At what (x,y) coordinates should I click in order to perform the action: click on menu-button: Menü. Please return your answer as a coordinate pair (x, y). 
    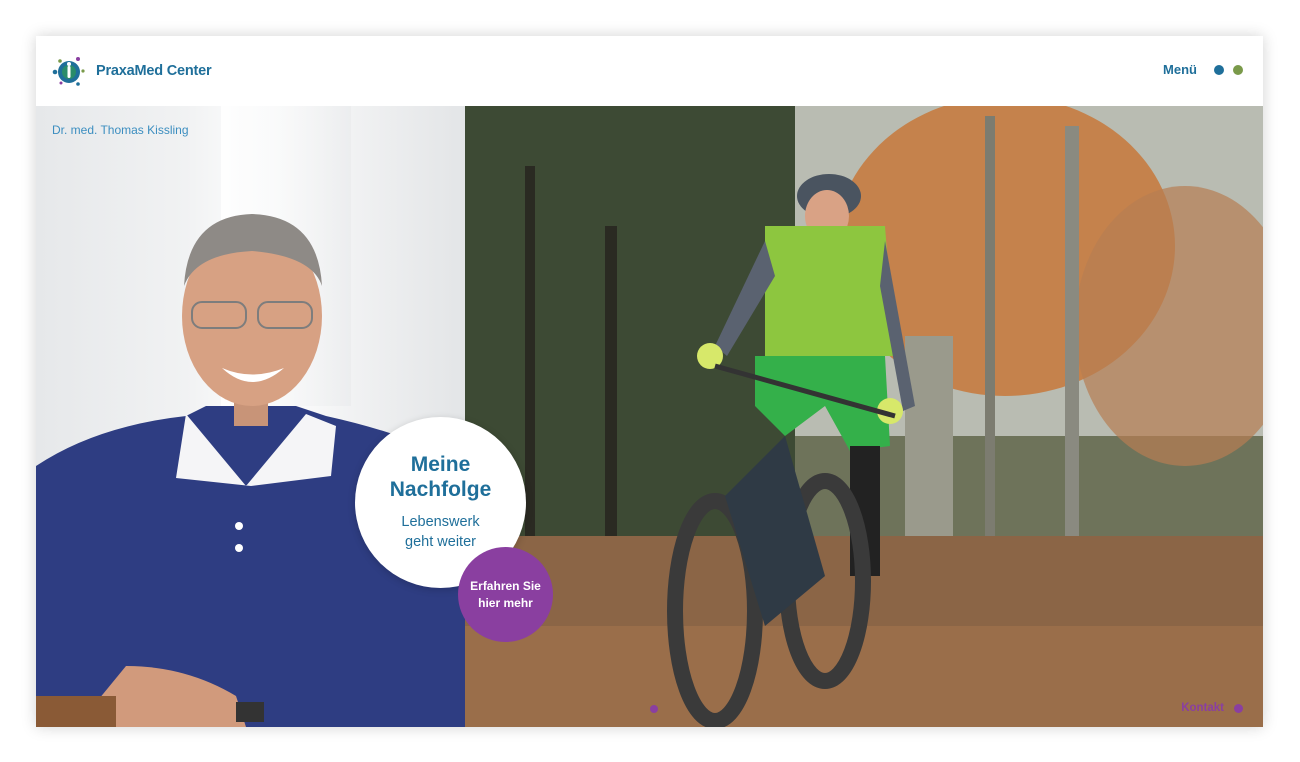
    Looking at the image, I should click on (1203, 69).